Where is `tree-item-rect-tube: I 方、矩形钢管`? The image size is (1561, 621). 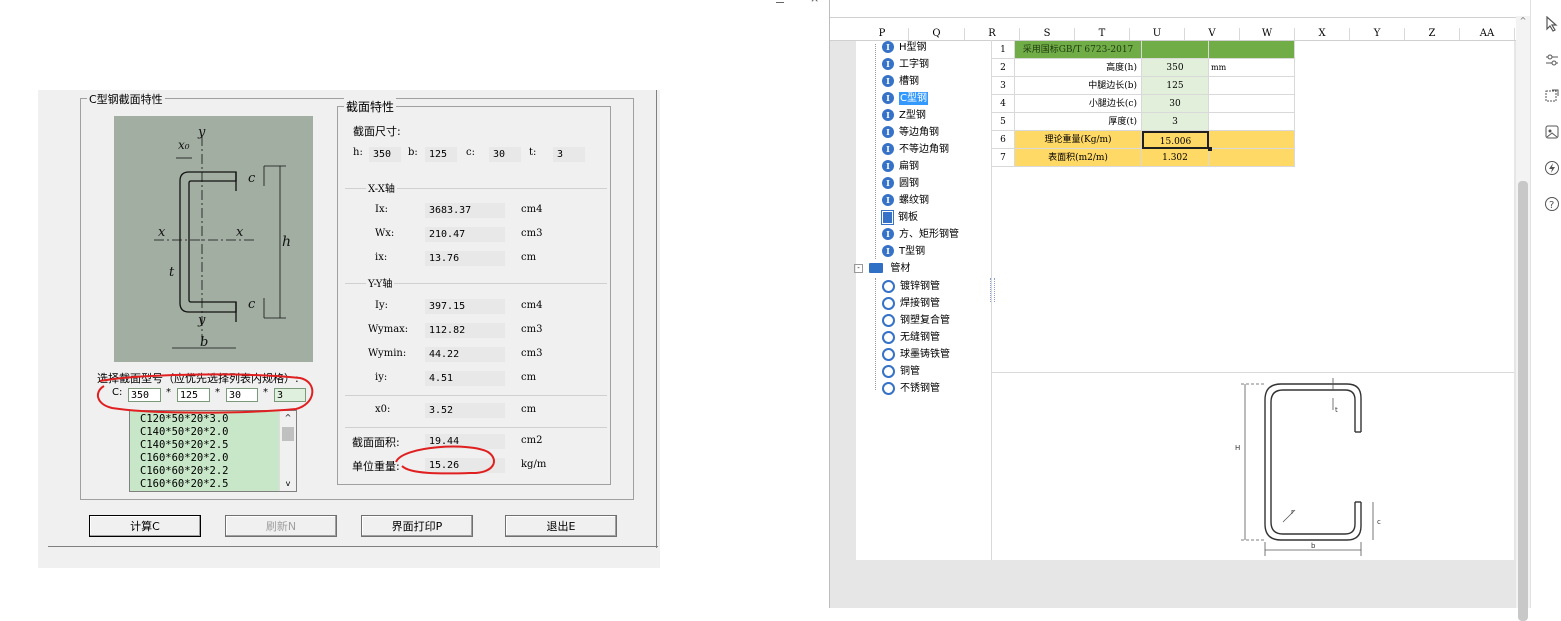 tree-item-rect-tube: I 方、矩形钢管 is located at coordinates (920, 234).